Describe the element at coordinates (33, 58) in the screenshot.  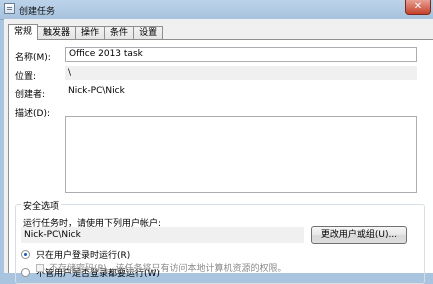
I see `name-label: 名称(M):` at that location.